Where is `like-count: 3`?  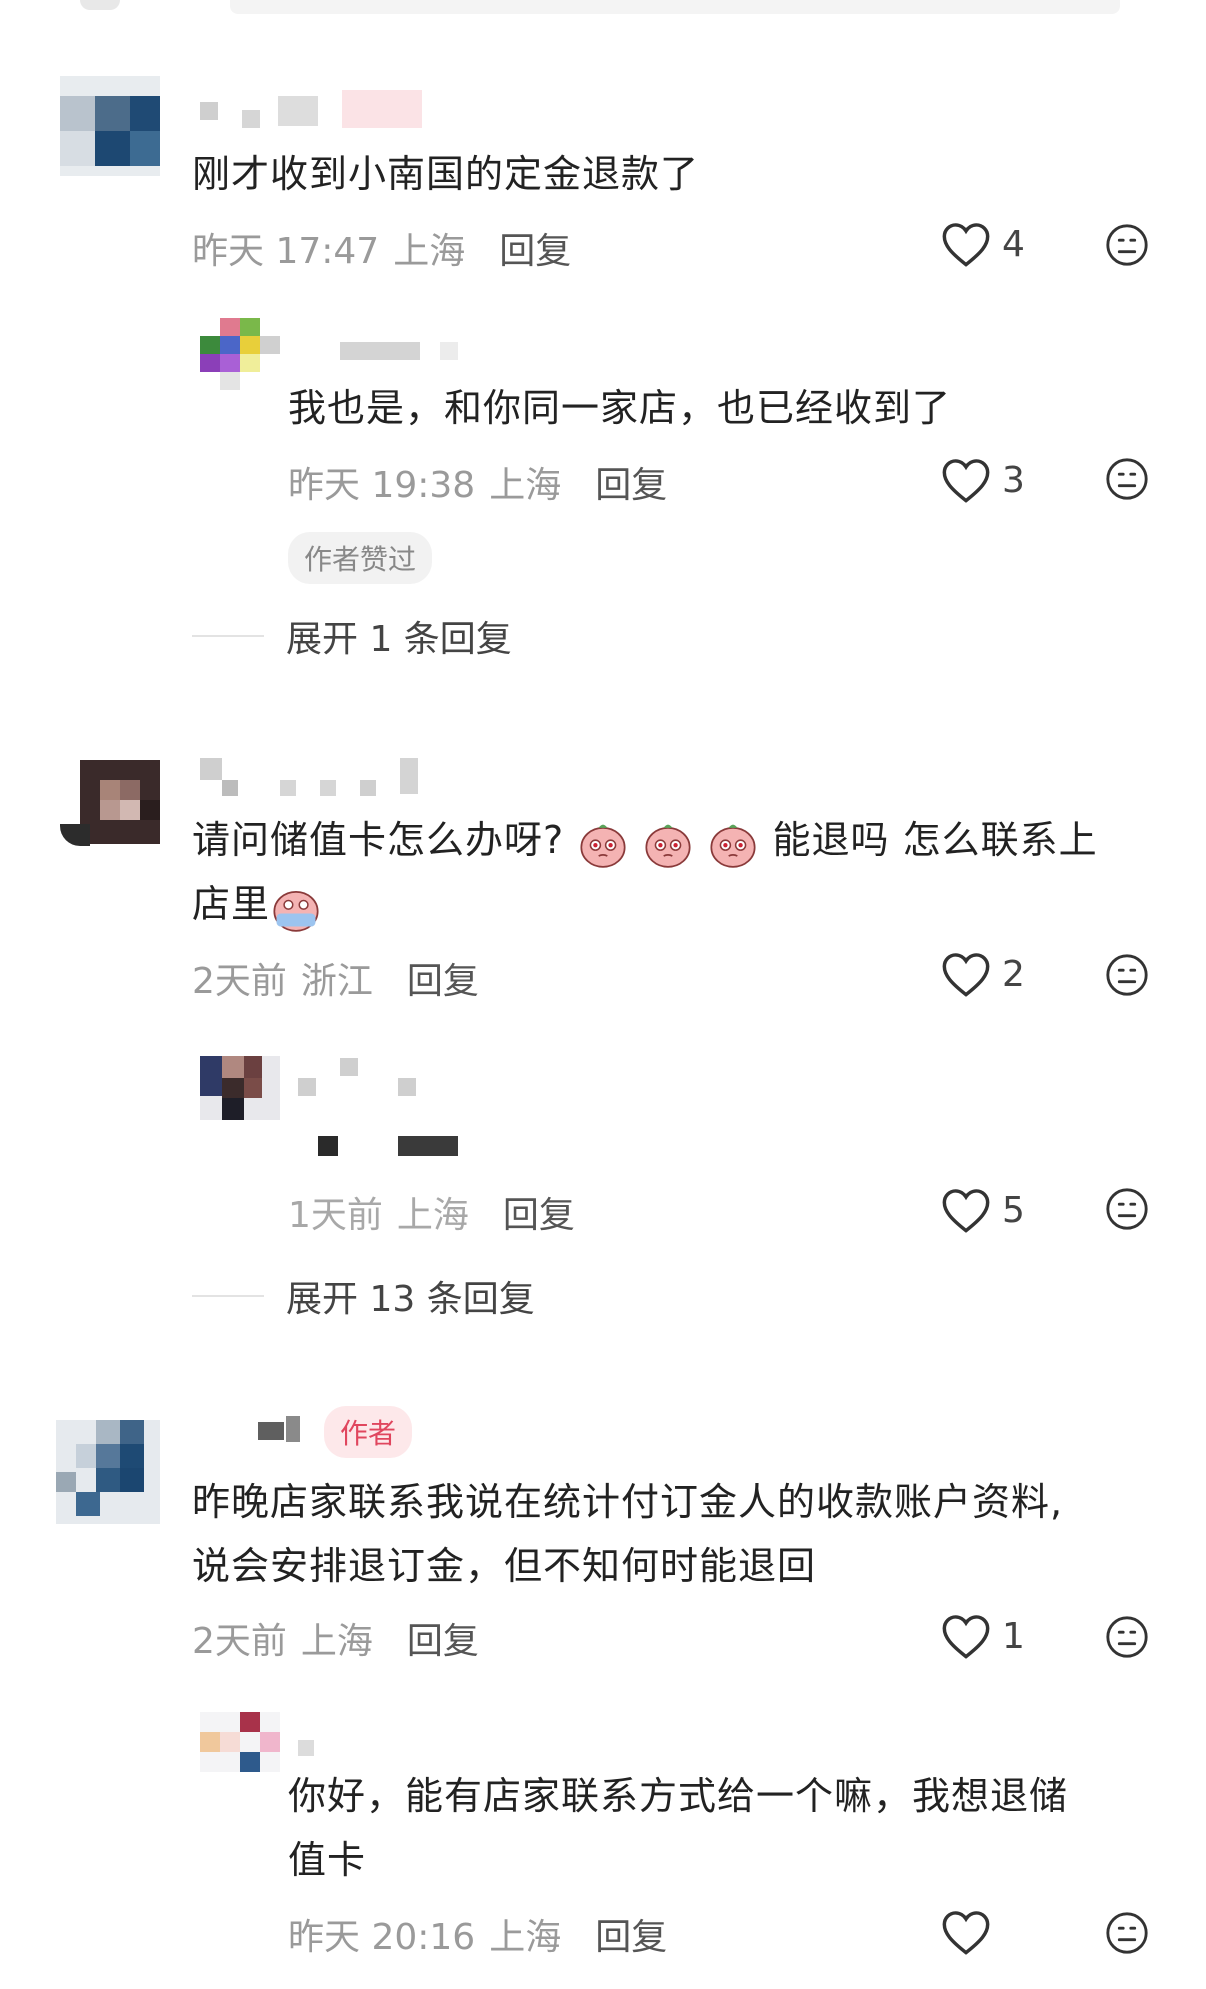
like-count: 3 is located at coordinates (1013, 480).